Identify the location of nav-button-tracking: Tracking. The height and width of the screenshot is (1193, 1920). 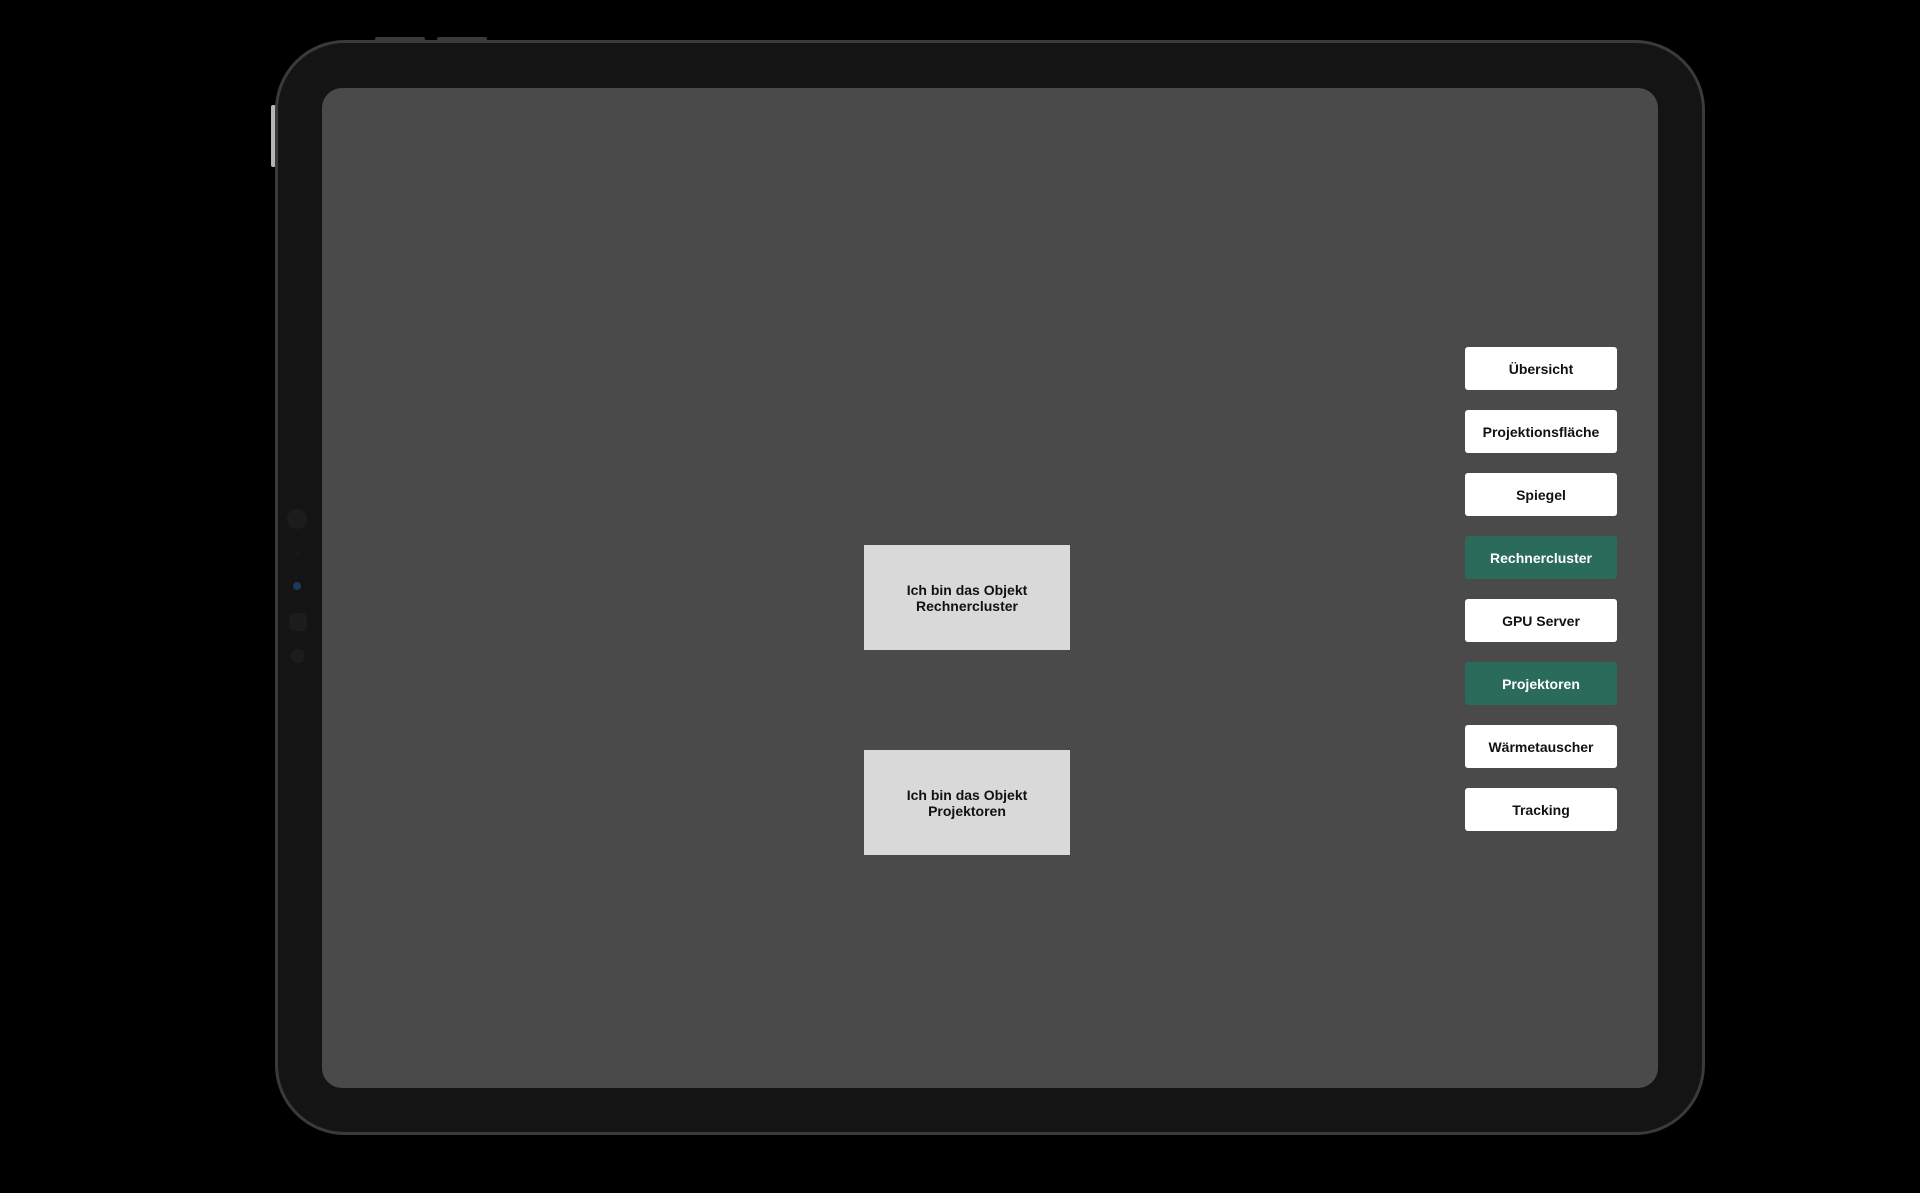
(1541, 809).